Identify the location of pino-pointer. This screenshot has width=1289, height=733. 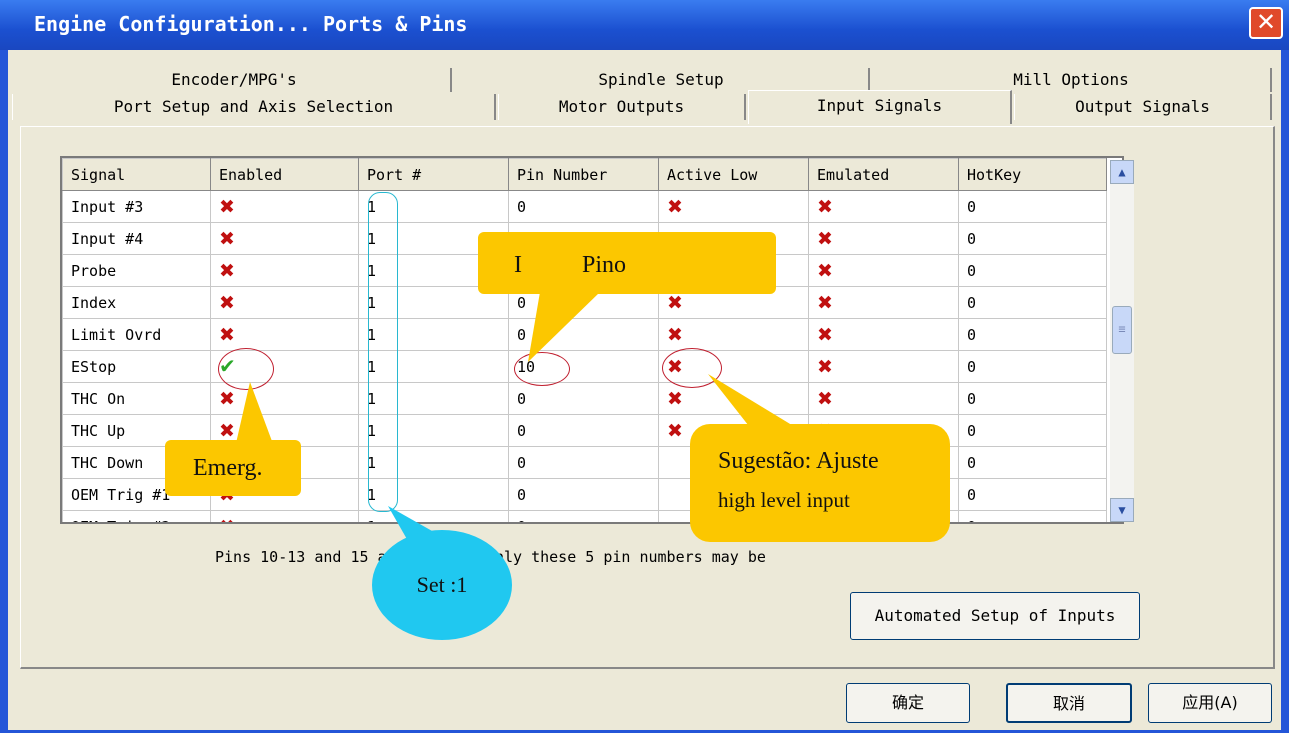
(564, 327).